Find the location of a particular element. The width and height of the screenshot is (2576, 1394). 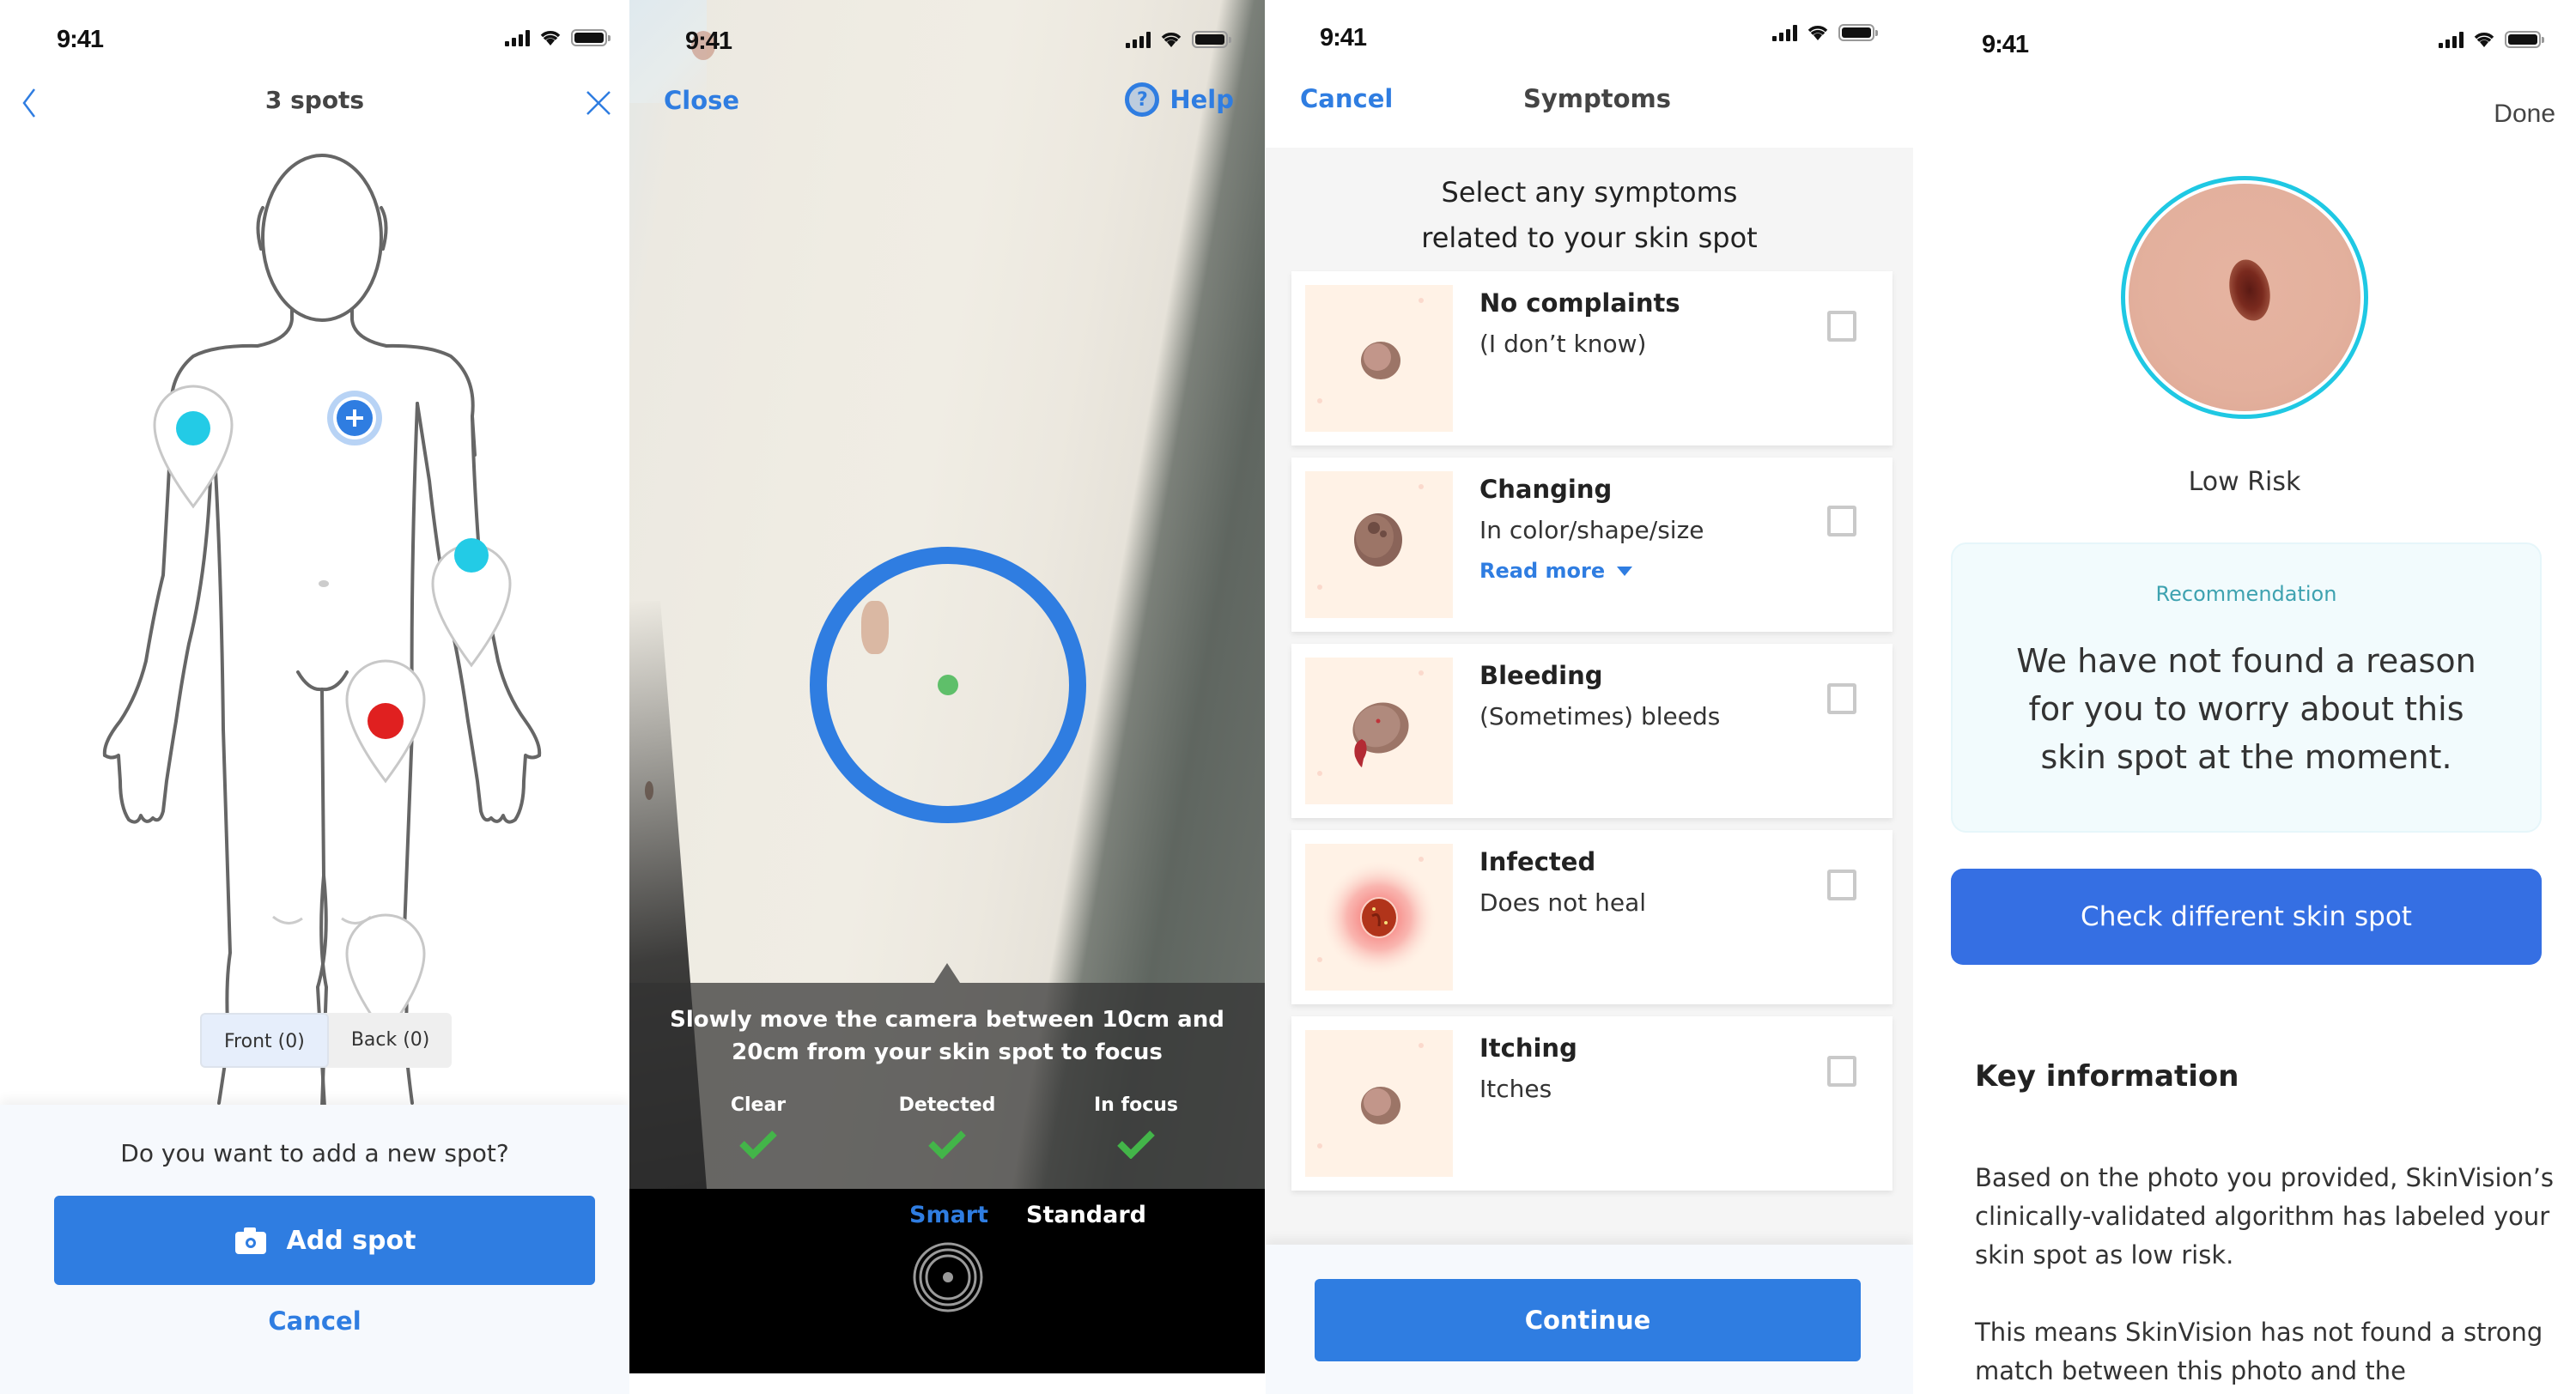

view-toggle: Front (0) Back (0) is located at coordinates (326, 1040).